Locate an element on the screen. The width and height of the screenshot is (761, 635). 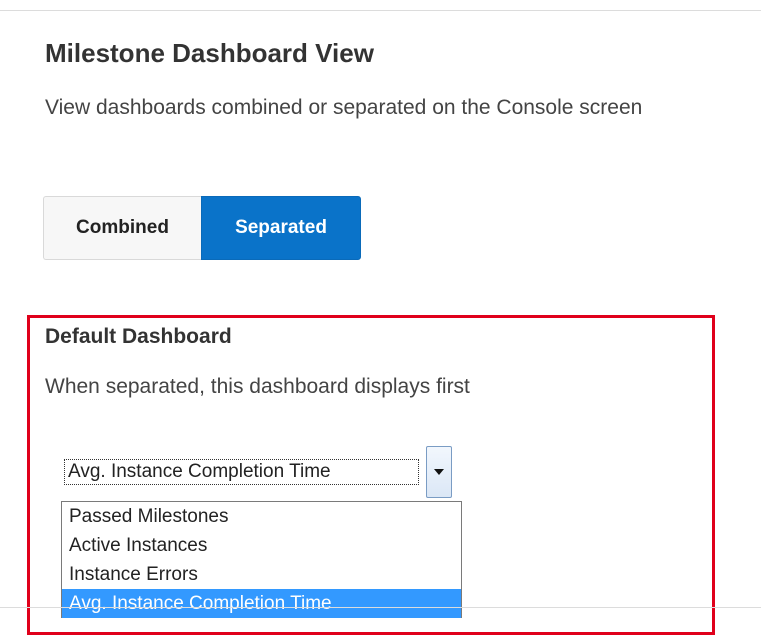
dropdown-option-active-instances: Active Instances is located at coordinates (261, 545).